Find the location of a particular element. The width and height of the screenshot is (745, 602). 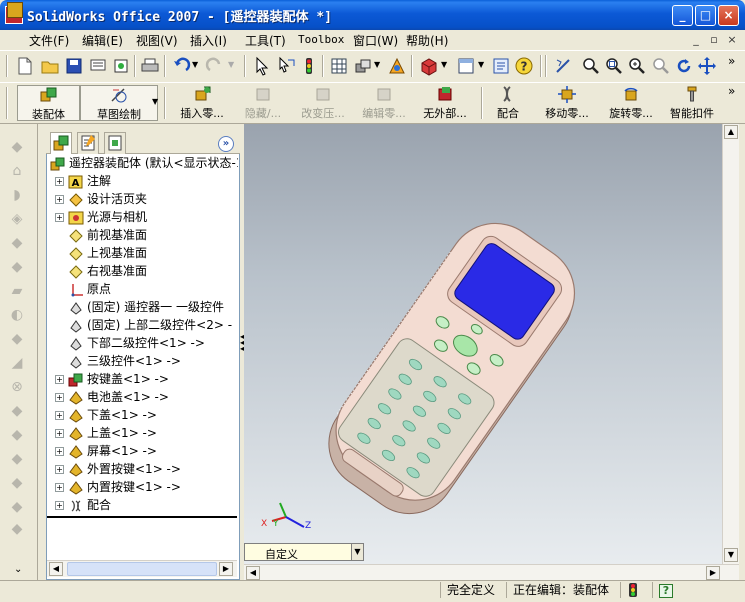

side-tool-icon-7: ▰ is located at coordinates (17, 291).